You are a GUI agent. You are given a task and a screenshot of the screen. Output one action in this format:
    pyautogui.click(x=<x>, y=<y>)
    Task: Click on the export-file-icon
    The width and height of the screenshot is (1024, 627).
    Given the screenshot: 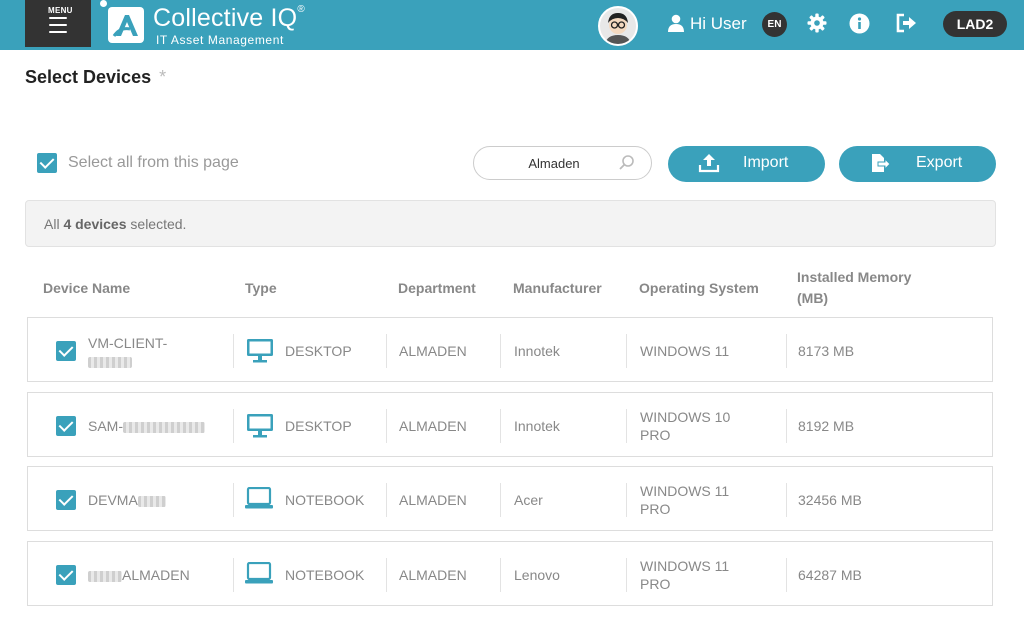 What is the action you would take?
    pyautogui.click(x=881, y=163)
    